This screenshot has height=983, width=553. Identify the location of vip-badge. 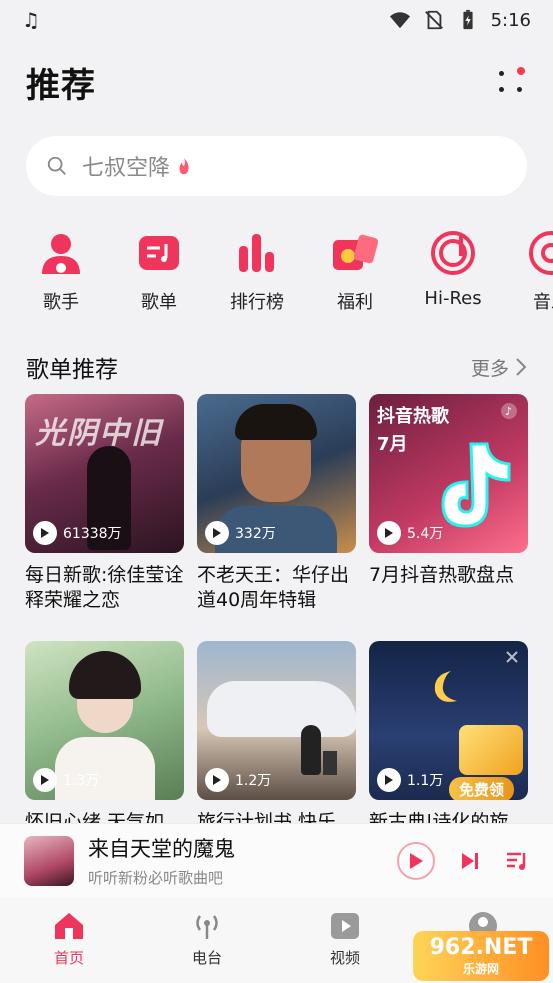
(491, 750).